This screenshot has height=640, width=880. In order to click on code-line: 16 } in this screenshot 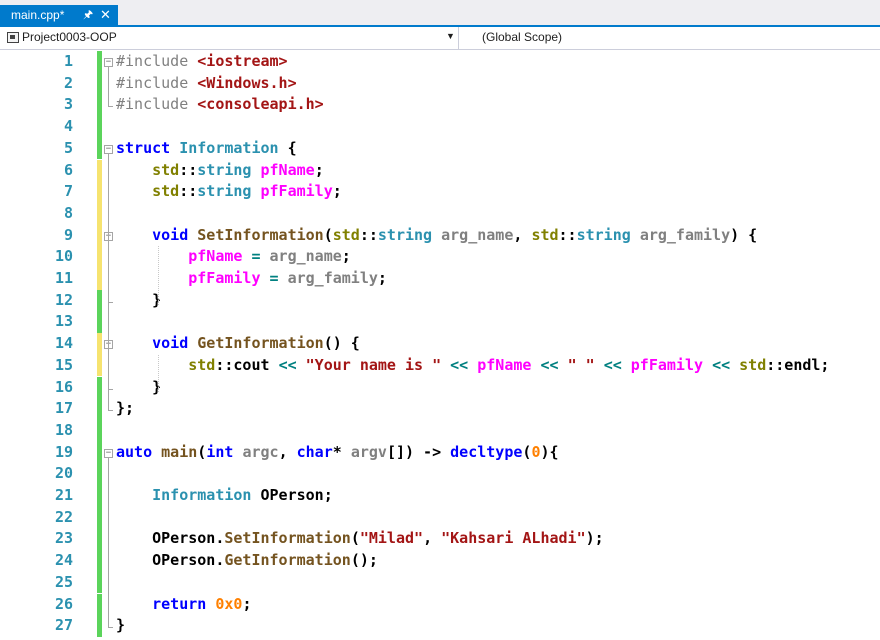, I will do `click(440, 387)`.